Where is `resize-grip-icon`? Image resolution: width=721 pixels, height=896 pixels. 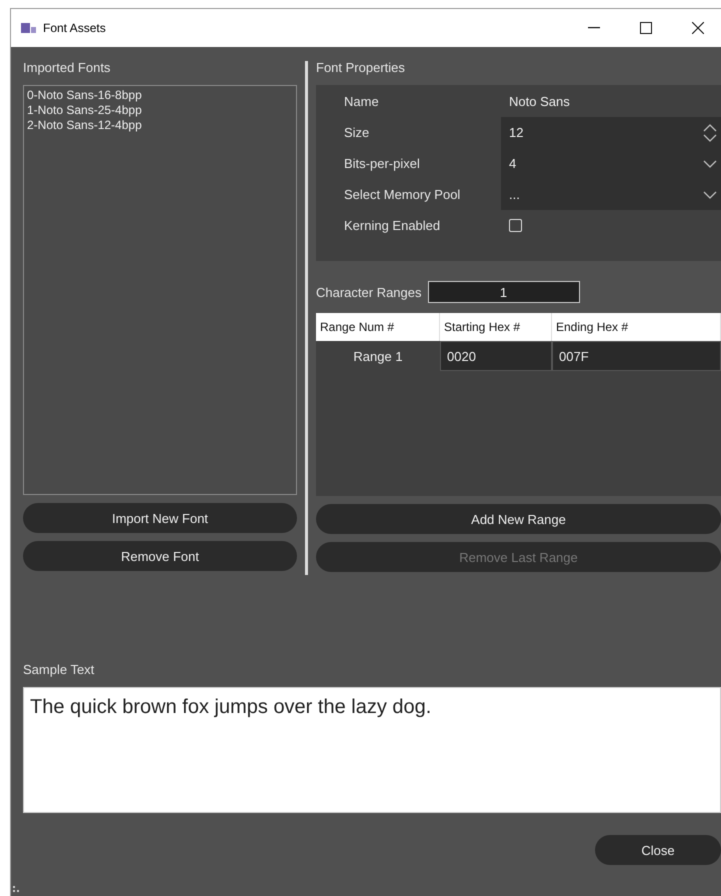 resize-grip-icon is located at coordinates (17, 890).